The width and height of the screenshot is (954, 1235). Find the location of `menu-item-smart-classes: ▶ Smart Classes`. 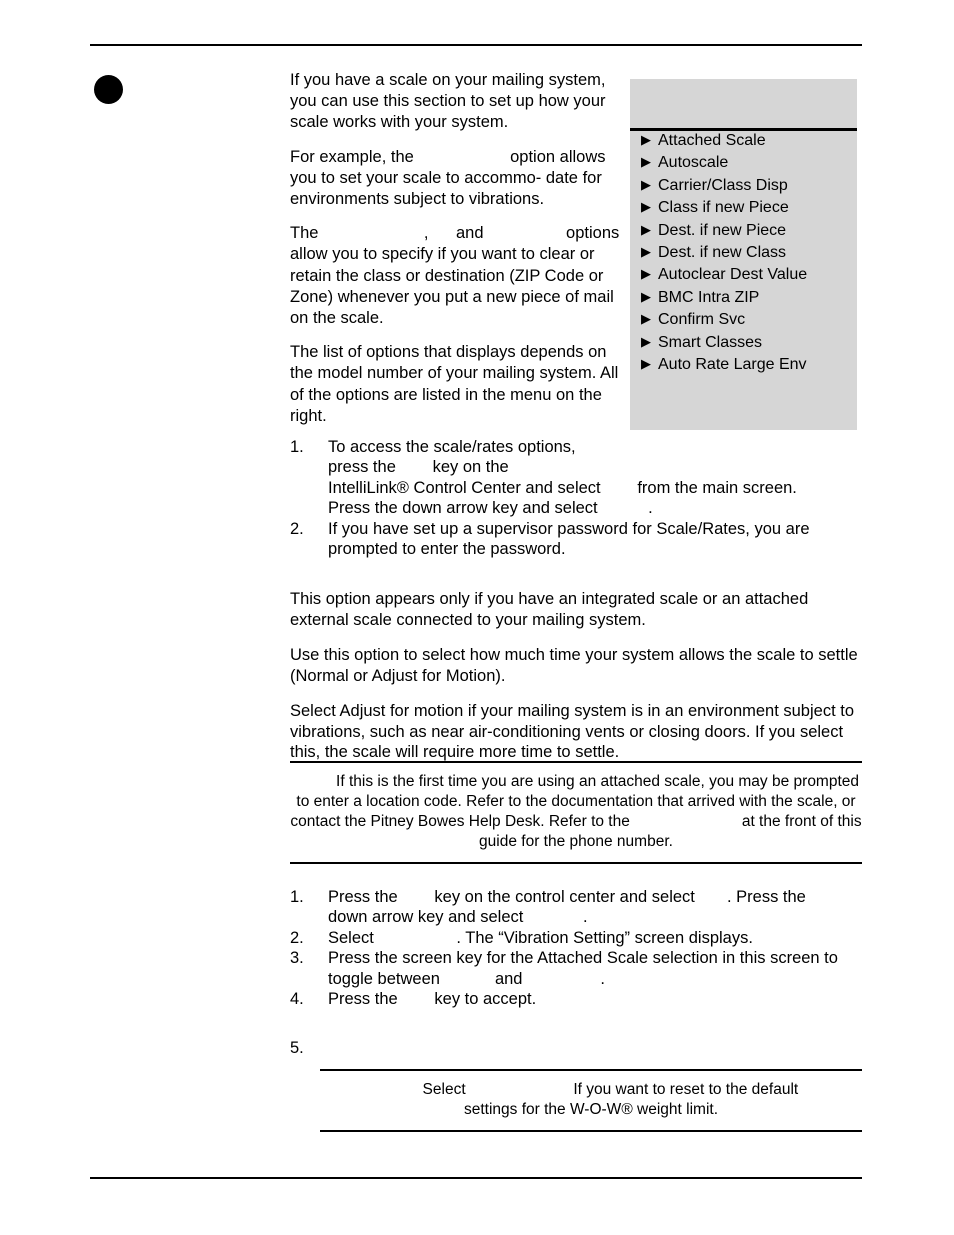

menu-item-smart-classes: ▶ Smart Classes is located at coordinates (743, 345).